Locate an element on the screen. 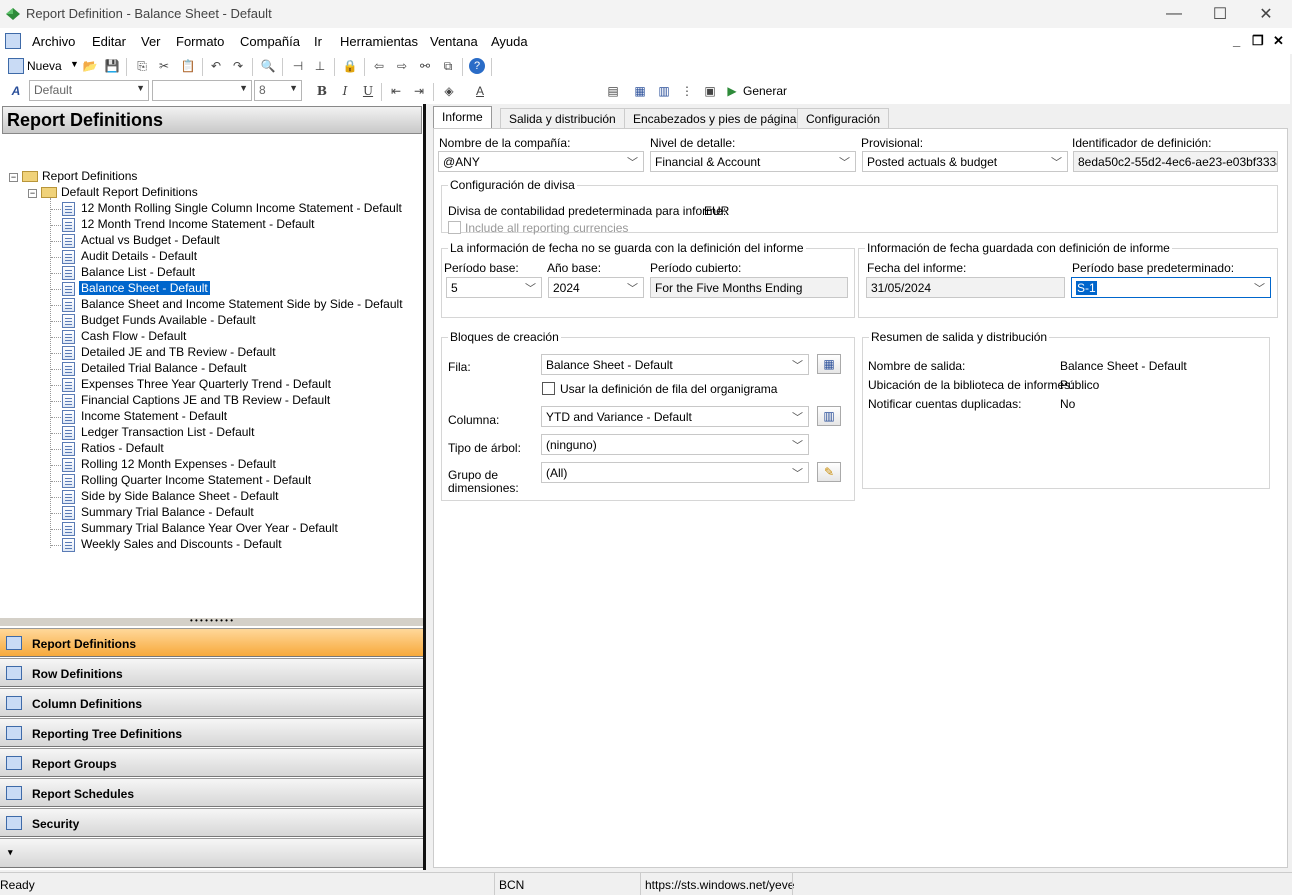 The image size is (1292, 895). row-definition-icon: ▦ is located at coordinates (829, 364).